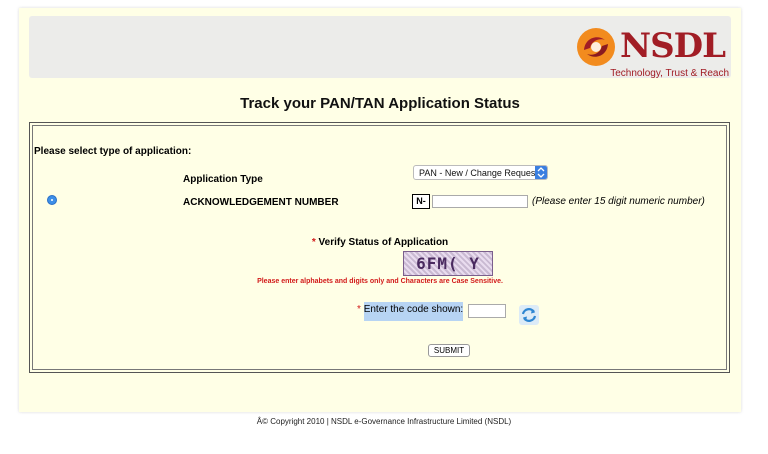 The height and width of the screenshot is (454, 768). Describe the element at coordinates (223, 179) in the screenshot. I see `application-type-label: Application Type` at that location.